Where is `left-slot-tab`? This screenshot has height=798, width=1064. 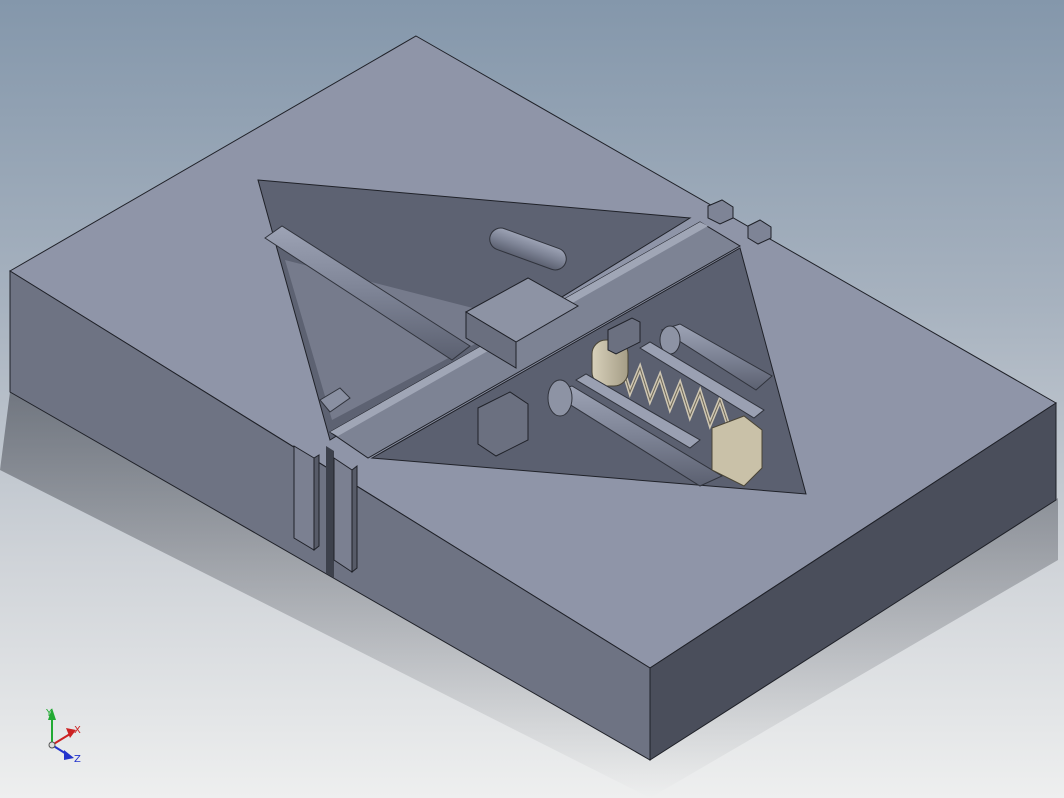
left-slot-tab is located at coordinates (304, 498).